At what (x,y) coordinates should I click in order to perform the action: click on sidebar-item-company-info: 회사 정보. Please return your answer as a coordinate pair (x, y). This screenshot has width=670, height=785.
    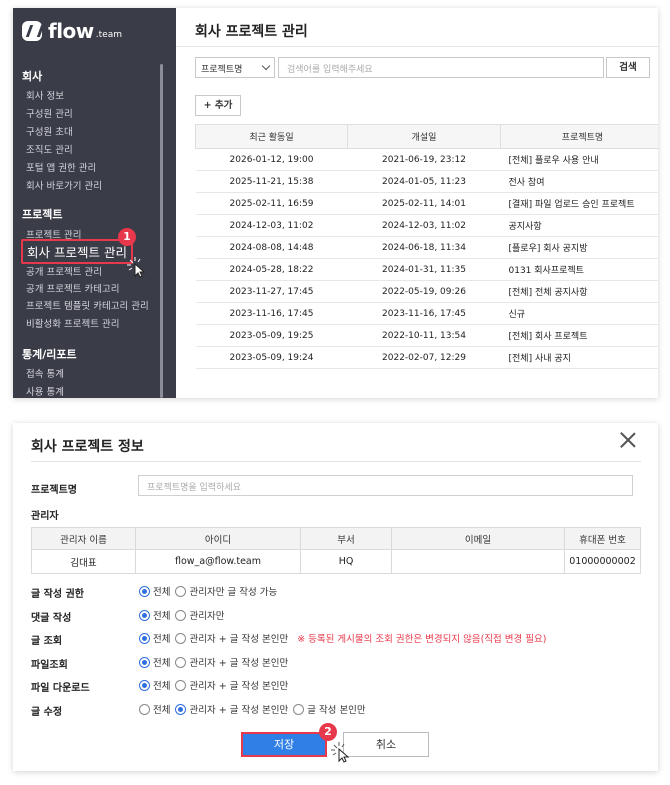
    Looking at the image, I should click on (45, 95).